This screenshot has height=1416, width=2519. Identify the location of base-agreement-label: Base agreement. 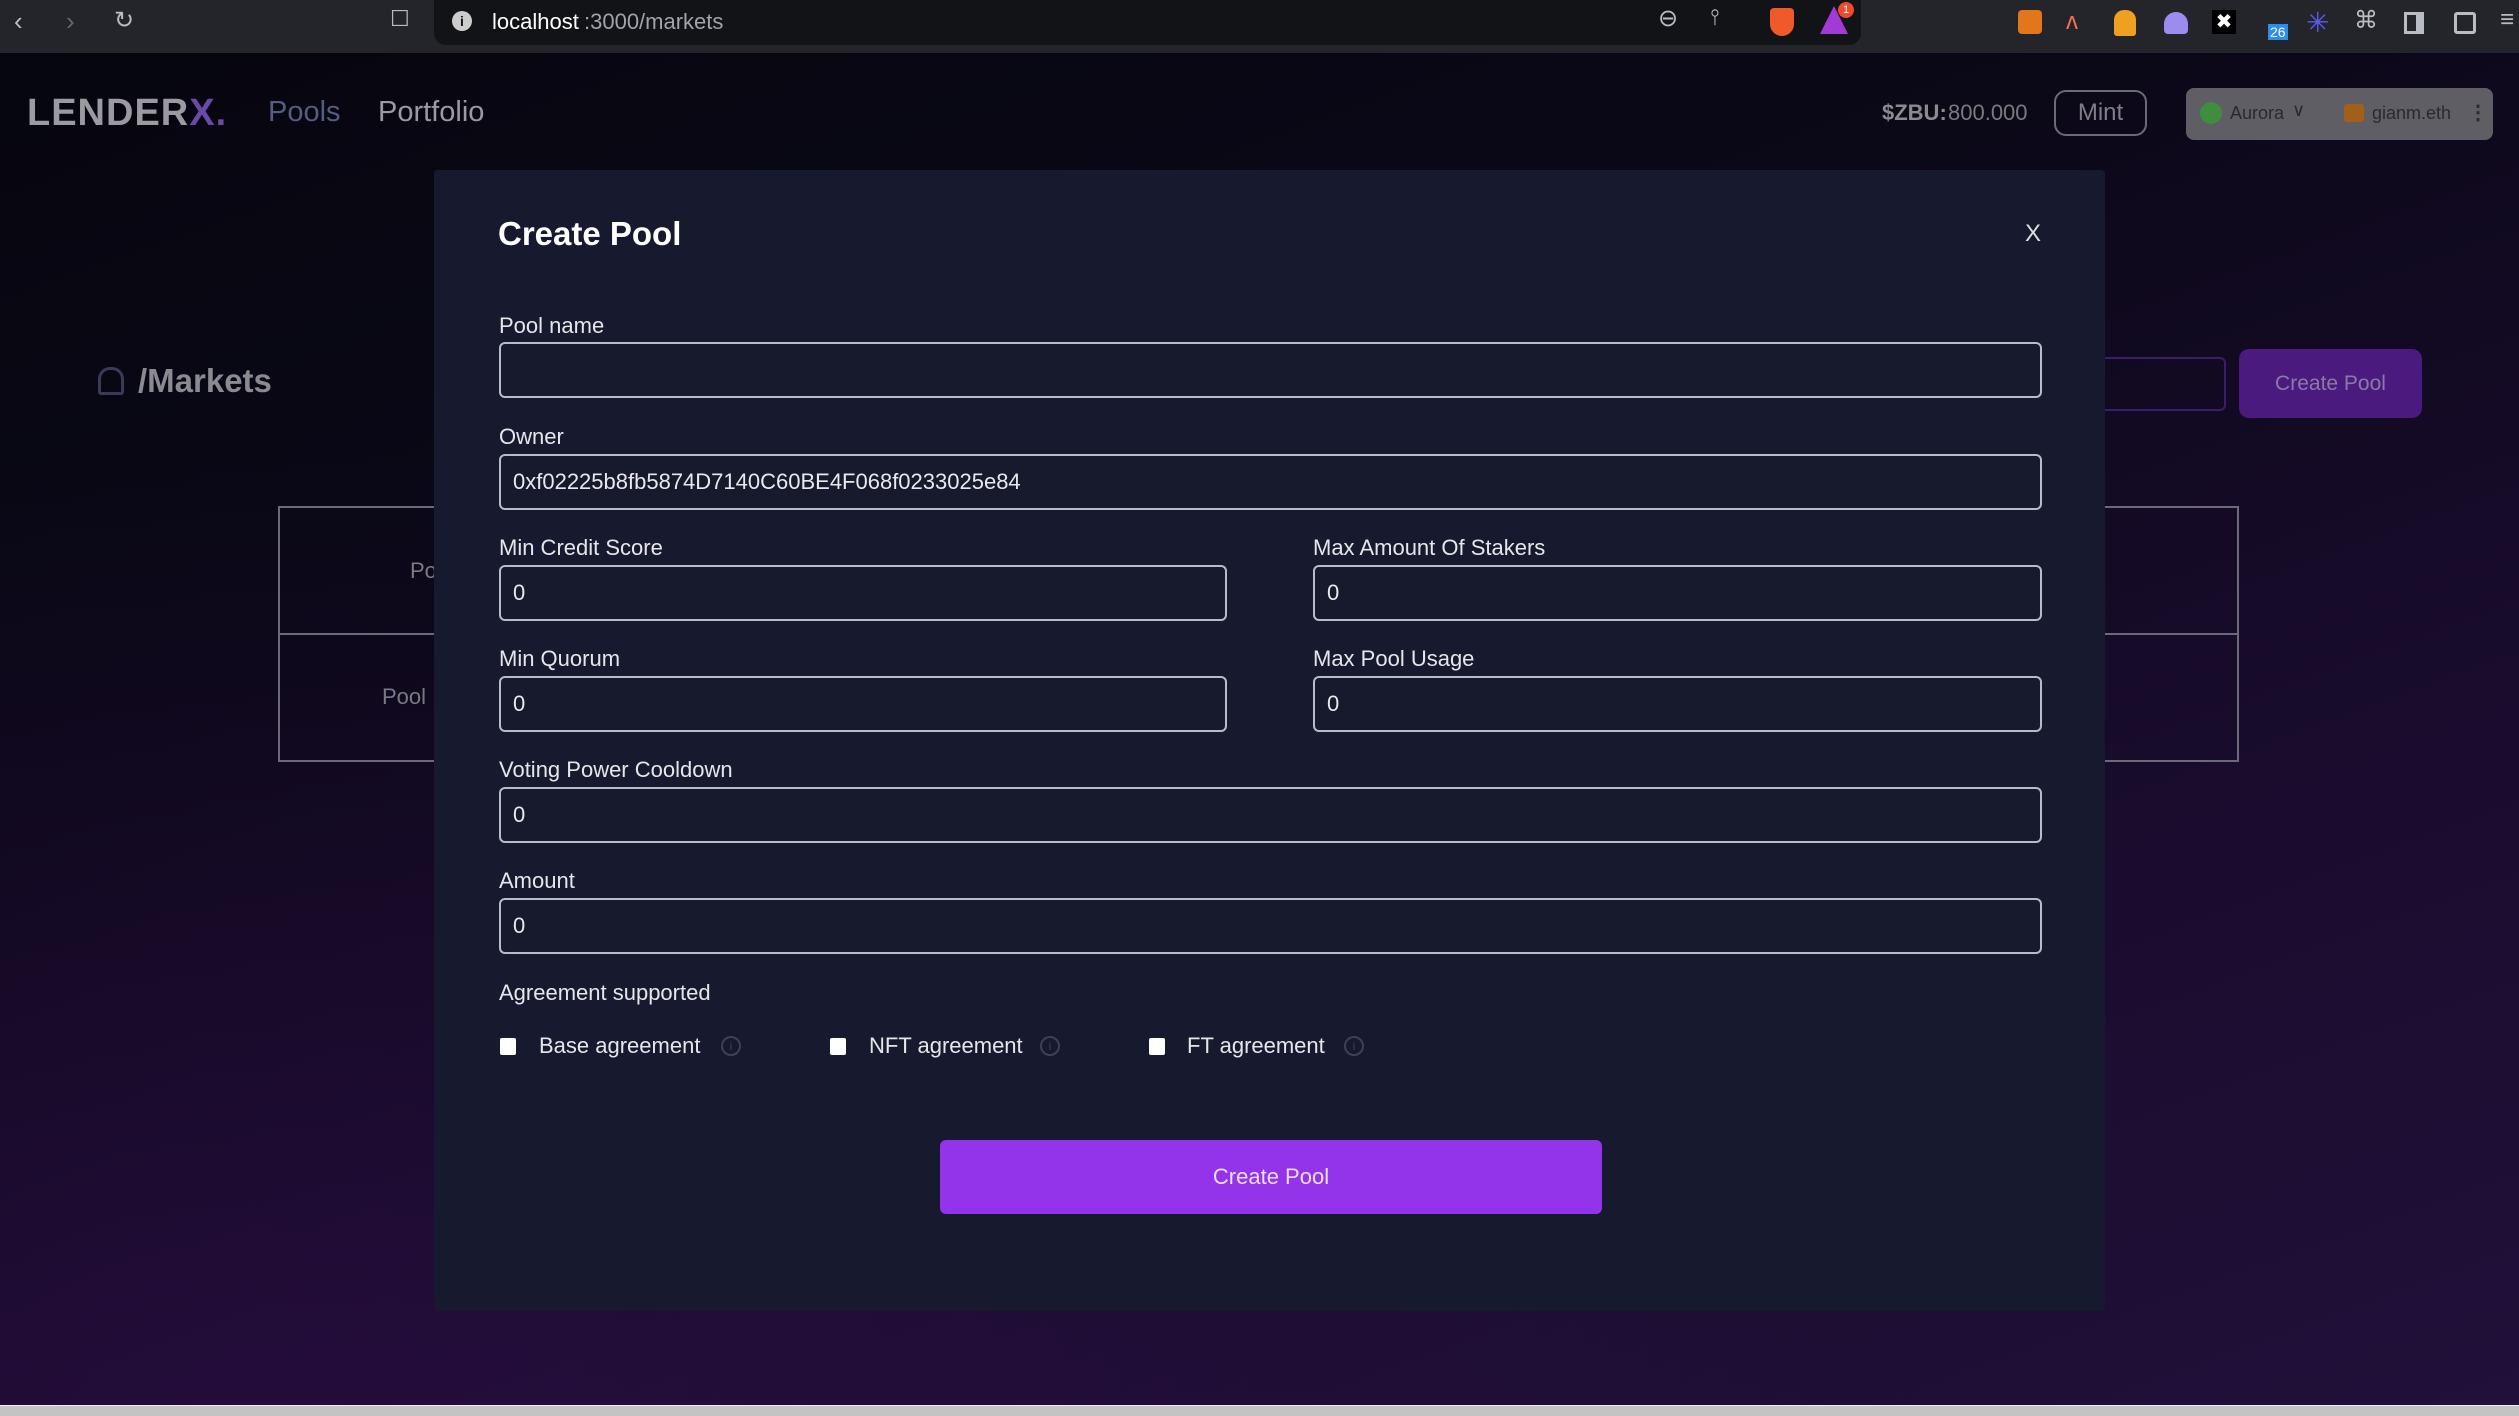
(619, 1046).